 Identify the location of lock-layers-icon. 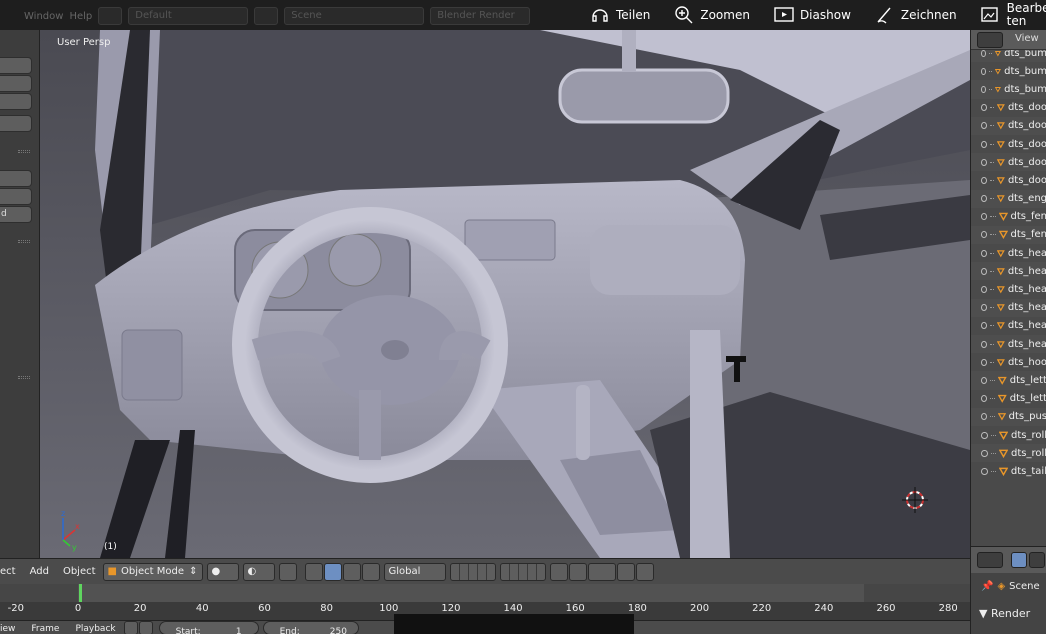
(558, 571).